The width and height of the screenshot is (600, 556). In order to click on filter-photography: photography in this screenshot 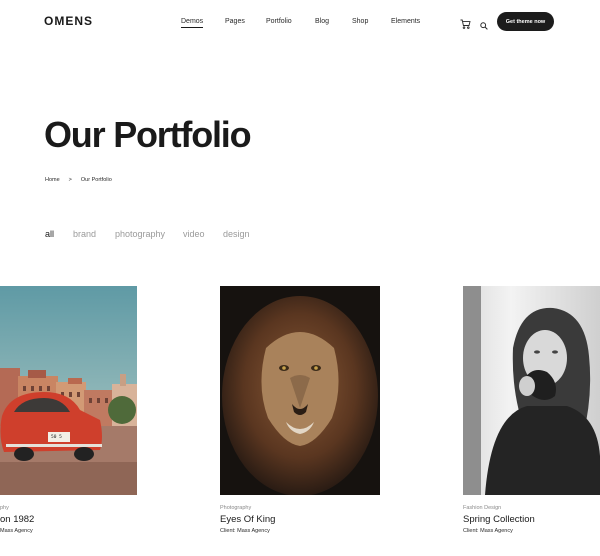, I will do `click(140, 234)`.